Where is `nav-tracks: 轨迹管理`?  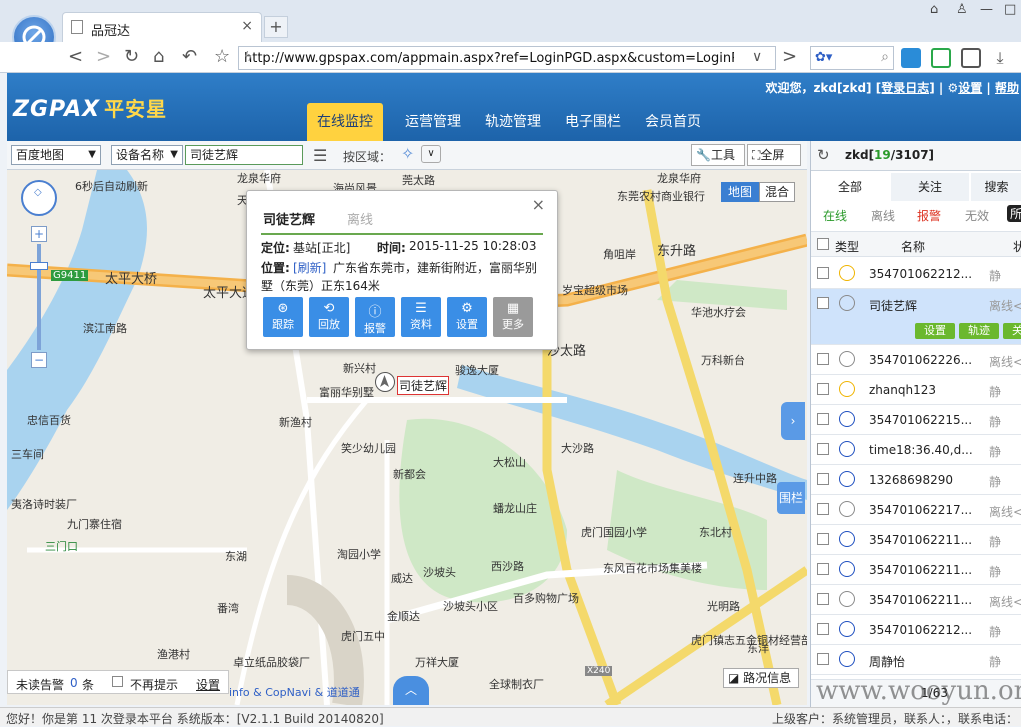
nav-tracks: 轨迹管理 is located at coordinates (513, 122).